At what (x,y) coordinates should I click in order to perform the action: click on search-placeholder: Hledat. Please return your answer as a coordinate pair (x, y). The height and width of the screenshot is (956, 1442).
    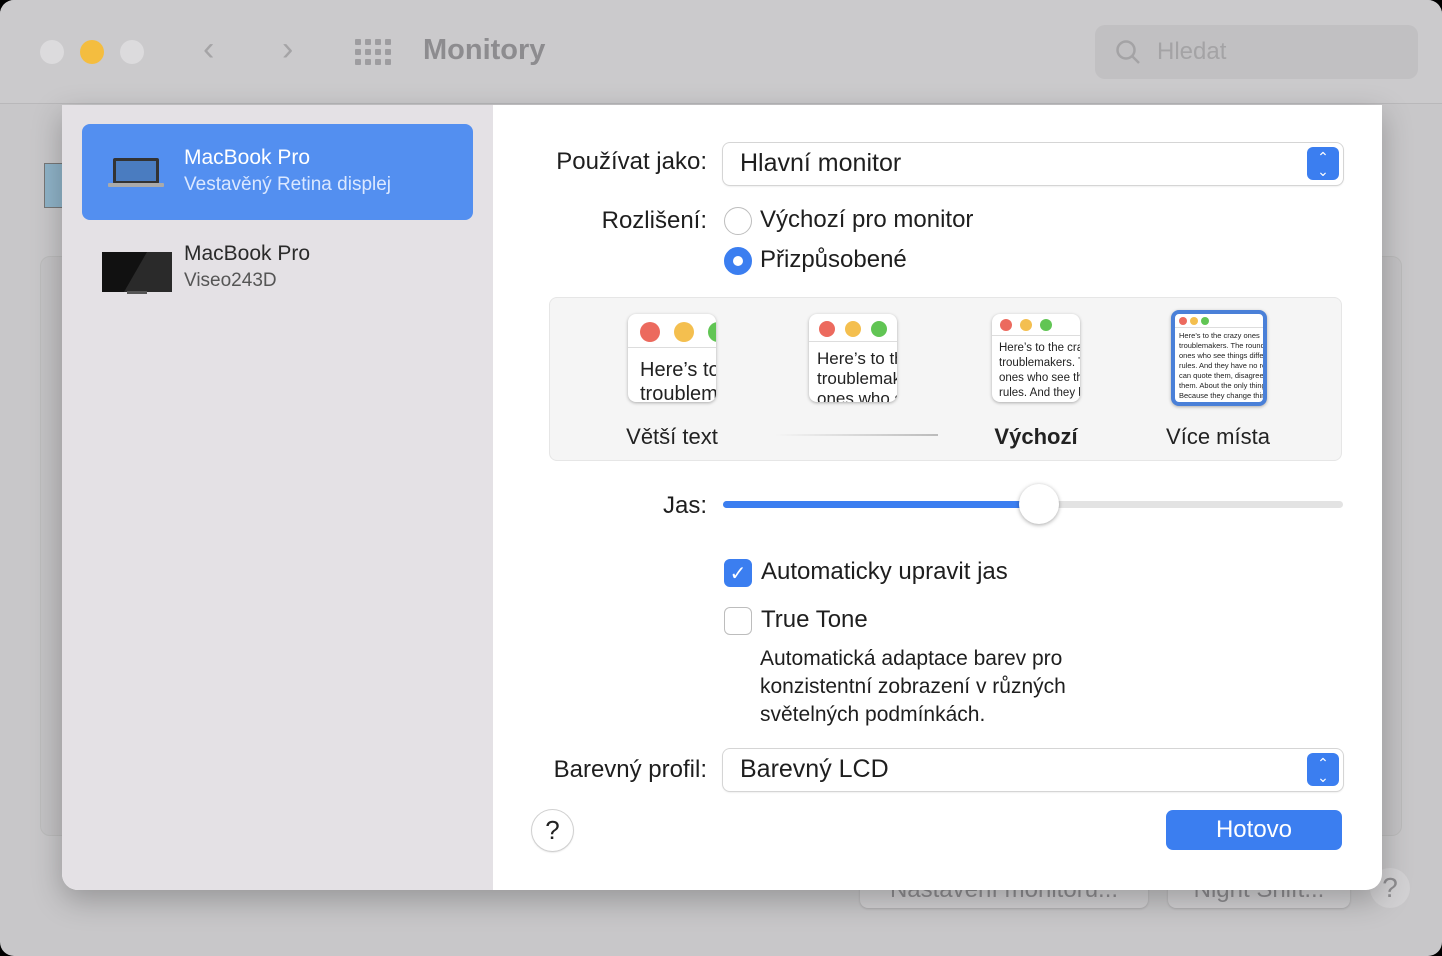
    Looking at the image, I should click on (1192, 51).